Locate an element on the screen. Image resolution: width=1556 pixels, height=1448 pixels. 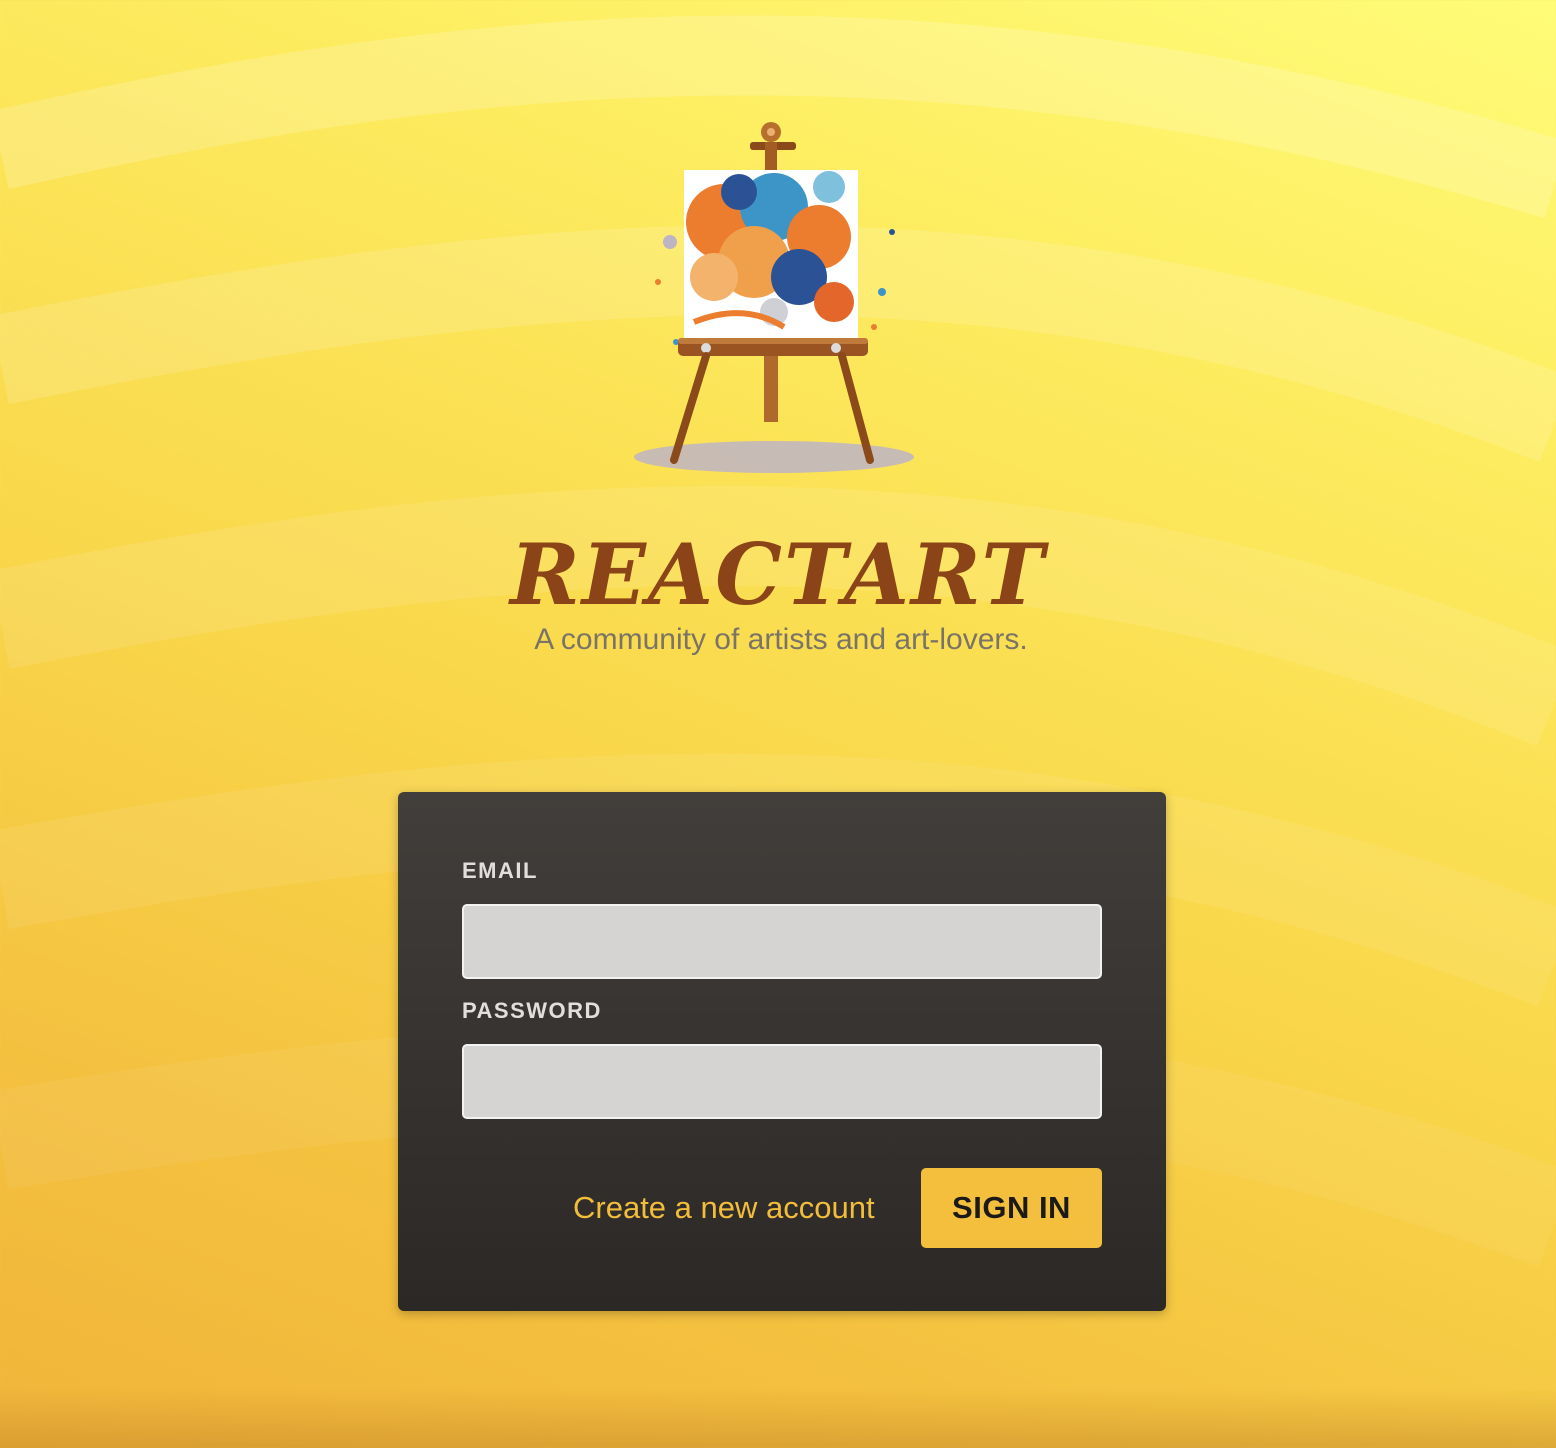
email-field is located at coordinates (782, 941).